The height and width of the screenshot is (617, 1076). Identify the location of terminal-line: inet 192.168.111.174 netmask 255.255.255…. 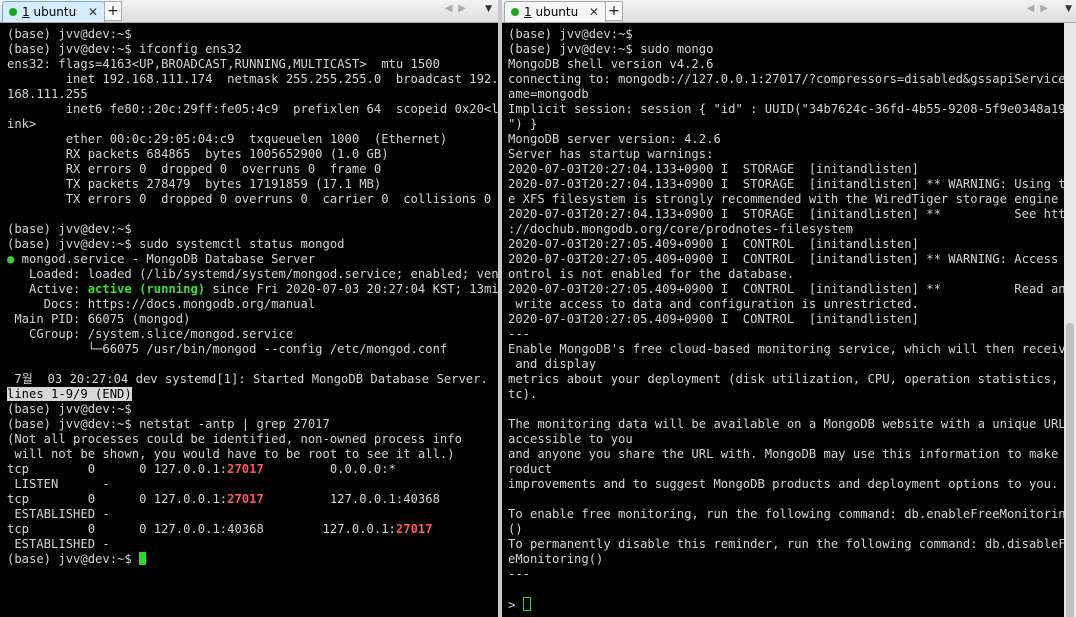
(252, 79).